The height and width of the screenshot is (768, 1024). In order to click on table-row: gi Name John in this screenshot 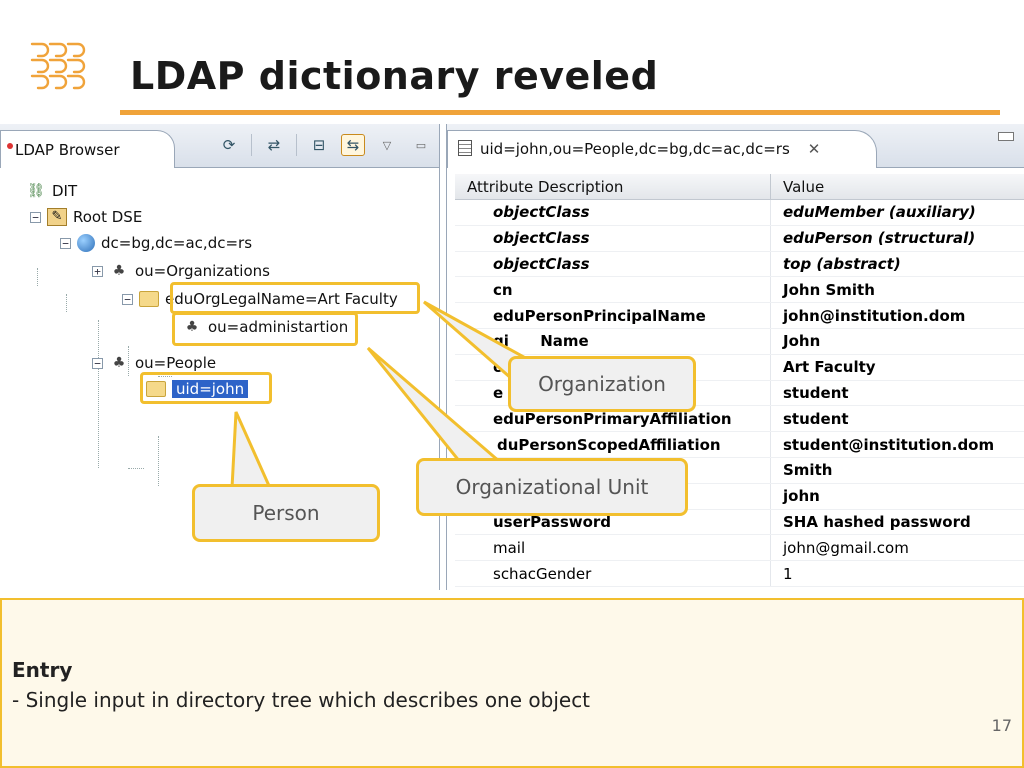, I will do `click(739, 341)`.